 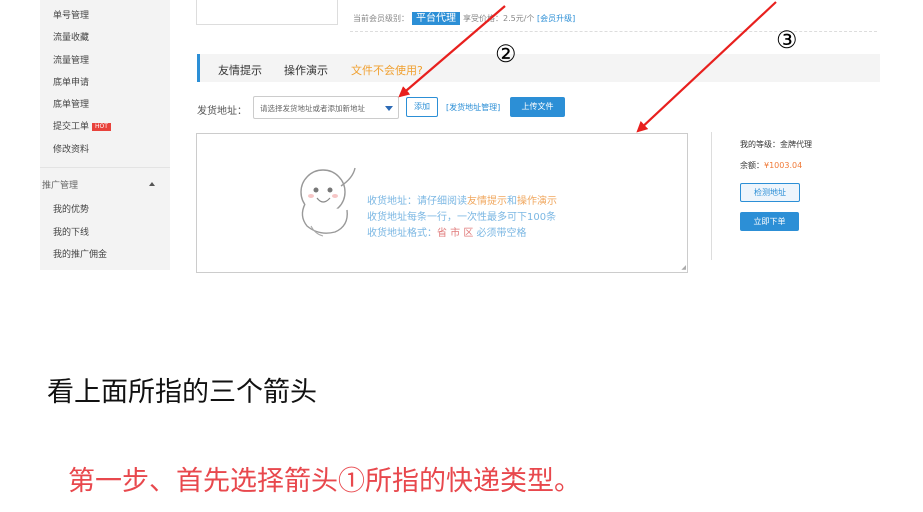 I want to click on annotation-arrows, so click(x=587, y=67).